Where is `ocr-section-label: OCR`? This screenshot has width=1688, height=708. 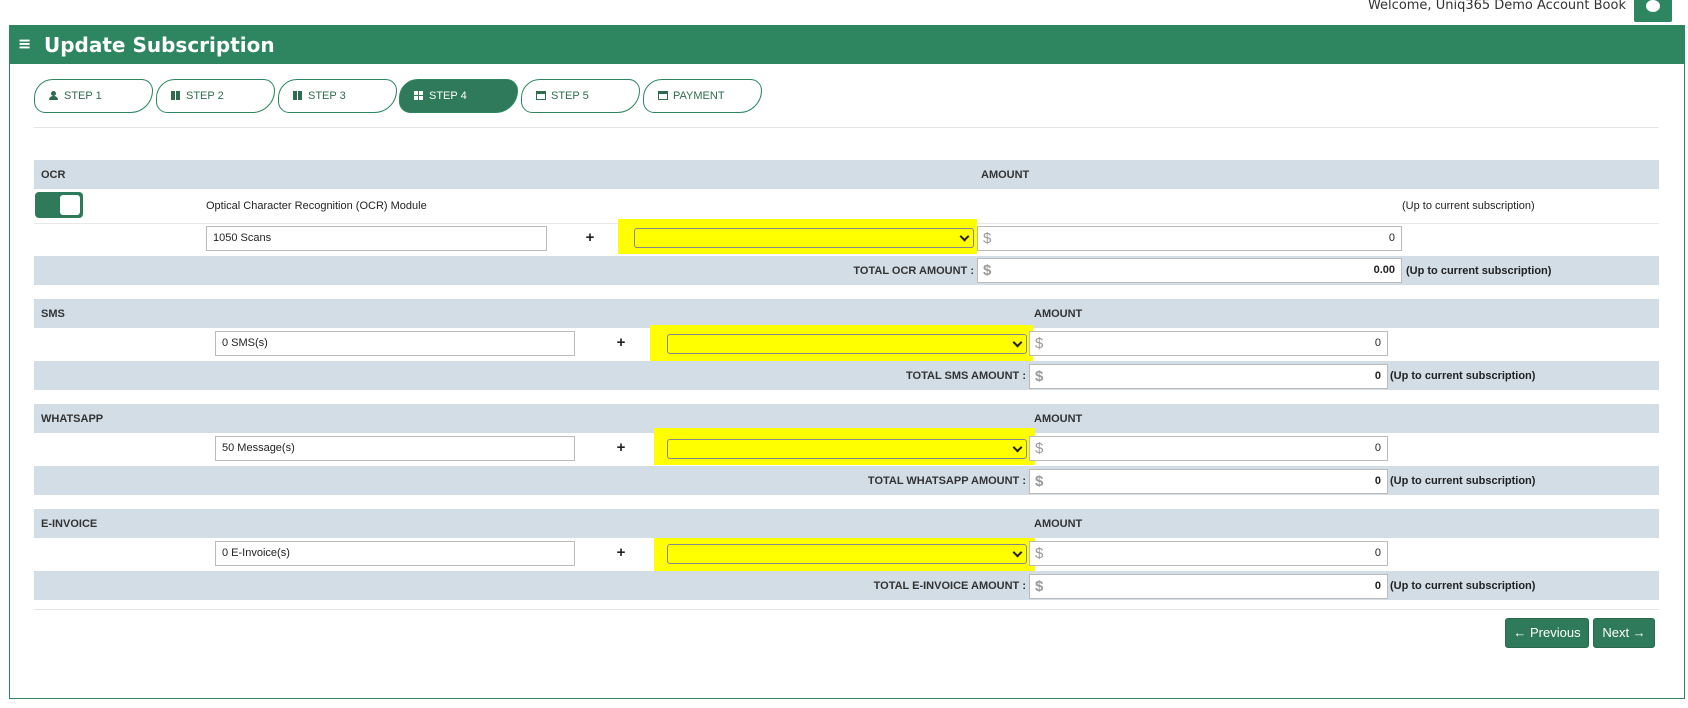 ocr-section-label: OCR is located at coordinates (53, 175).